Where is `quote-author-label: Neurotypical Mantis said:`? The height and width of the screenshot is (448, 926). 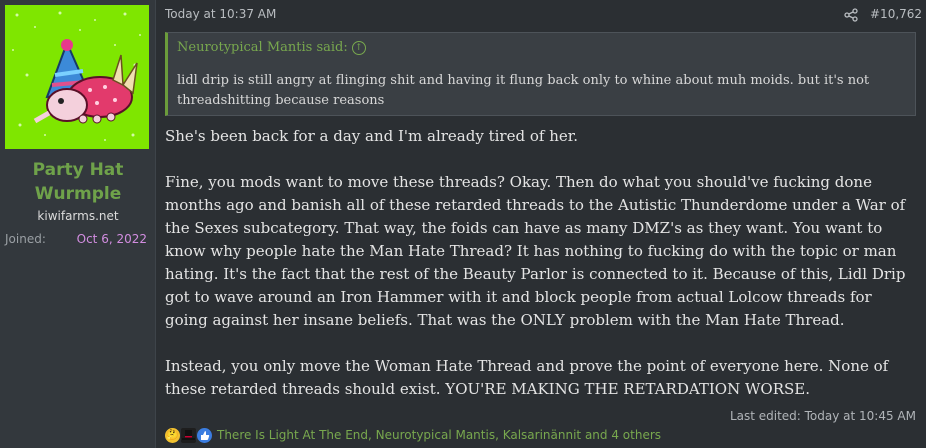 quote-author-label: Neurotypical Mantis said: is located at coordinates (262, 47).